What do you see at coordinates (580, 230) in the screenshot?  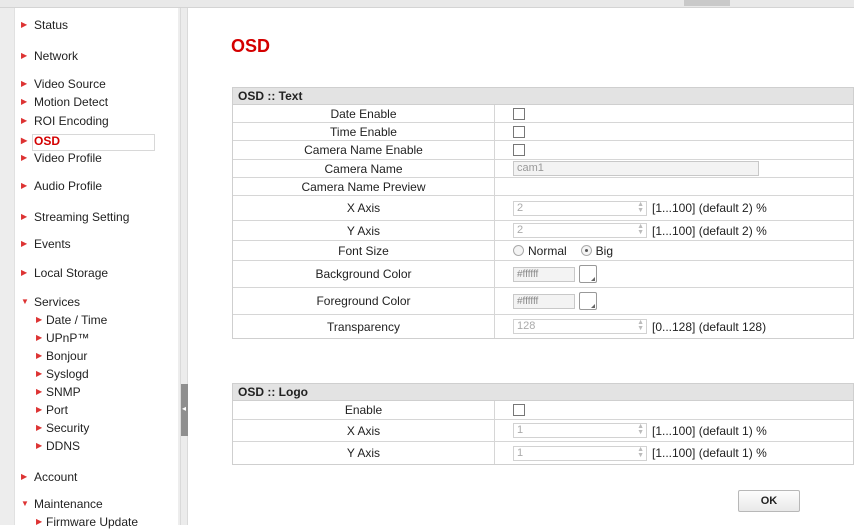 I see `text-y-axis-input: 2 ▲ ▼` at bounding box center [580, 230].